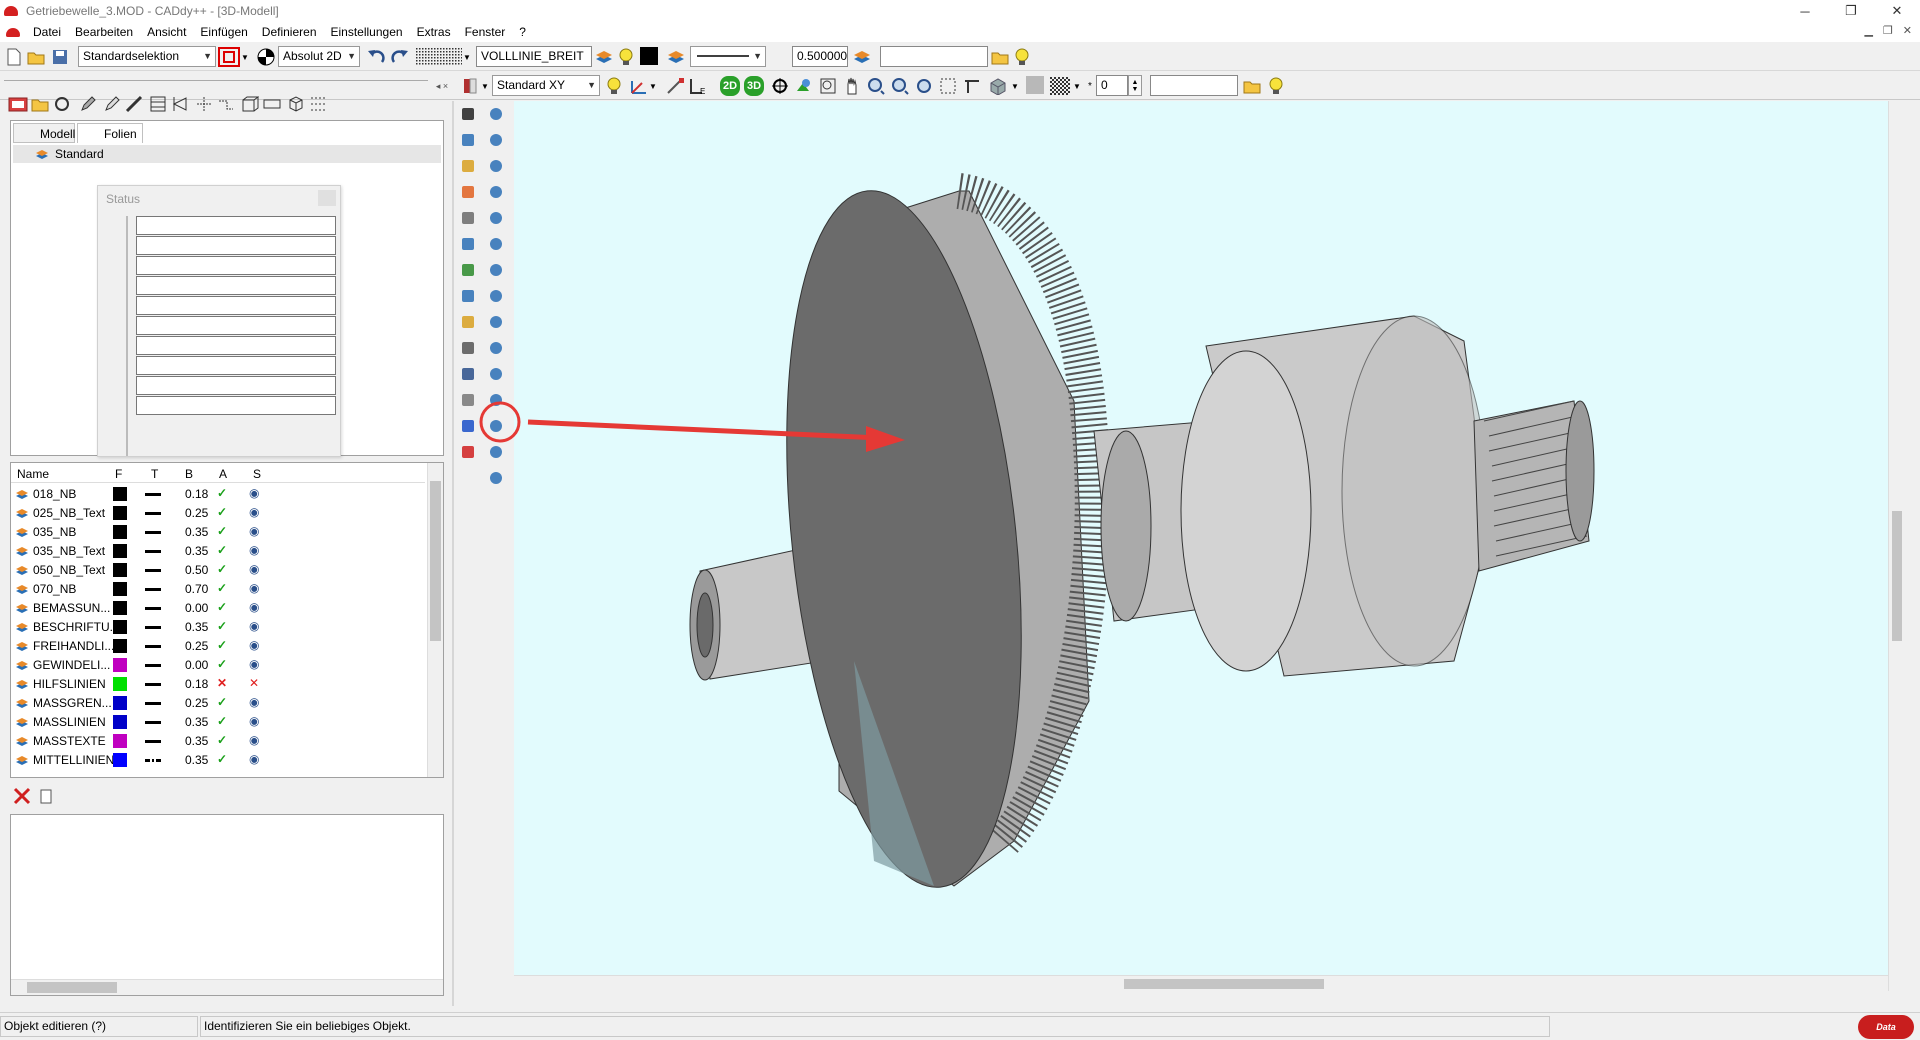 Image resolution: width=1920 pixels, height=1040 pixels. What do you see at coordinates (442, 86) in the screenshot?
I see `panel-close-icon: ◂ ×` at bounding box center [442, 86].